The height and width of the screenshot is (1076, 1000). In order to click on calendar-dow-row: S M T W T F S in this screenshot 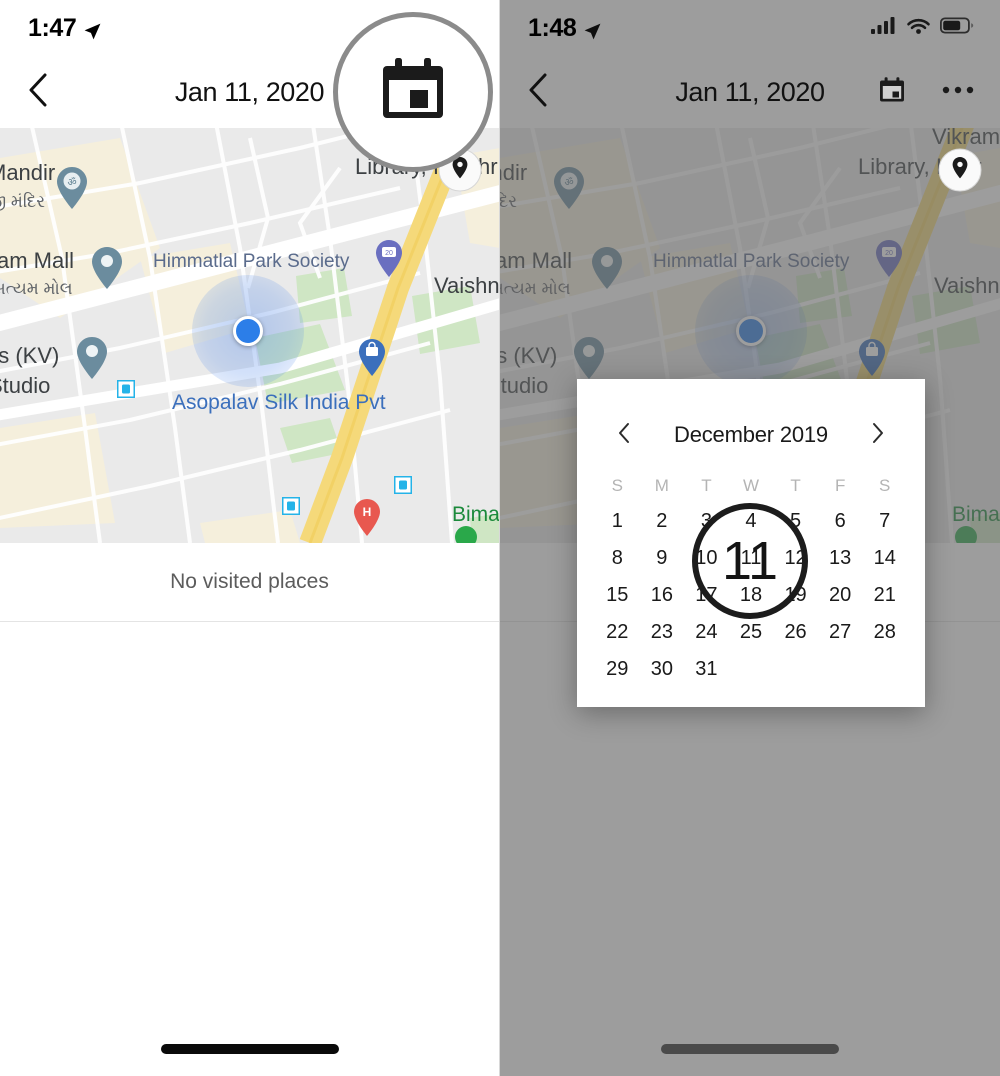, I will do `click(751, 486)`.